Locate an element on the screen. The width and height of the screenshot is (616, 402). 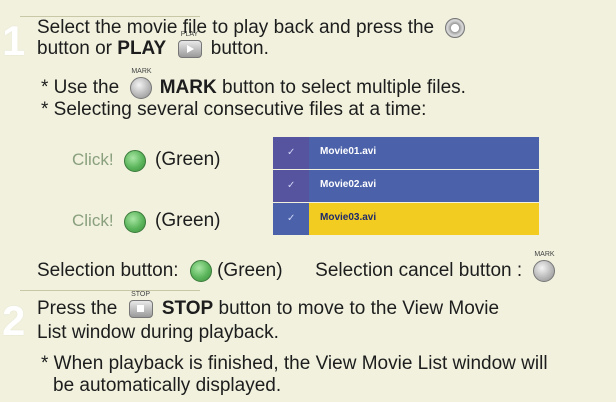
file-name: Movie03.avi is located at coordinates (348, 217).